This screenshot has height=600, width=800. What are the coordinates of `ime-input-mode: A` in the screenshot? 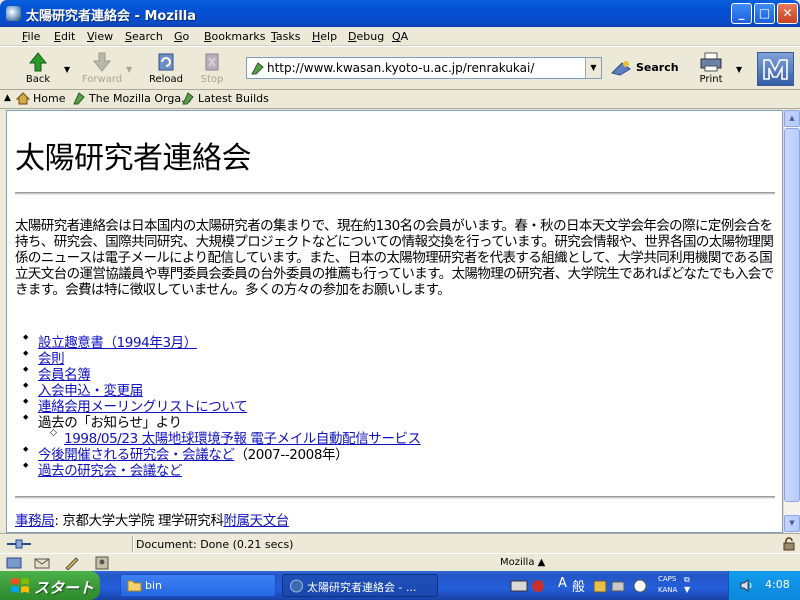 It's located at (562, 583).